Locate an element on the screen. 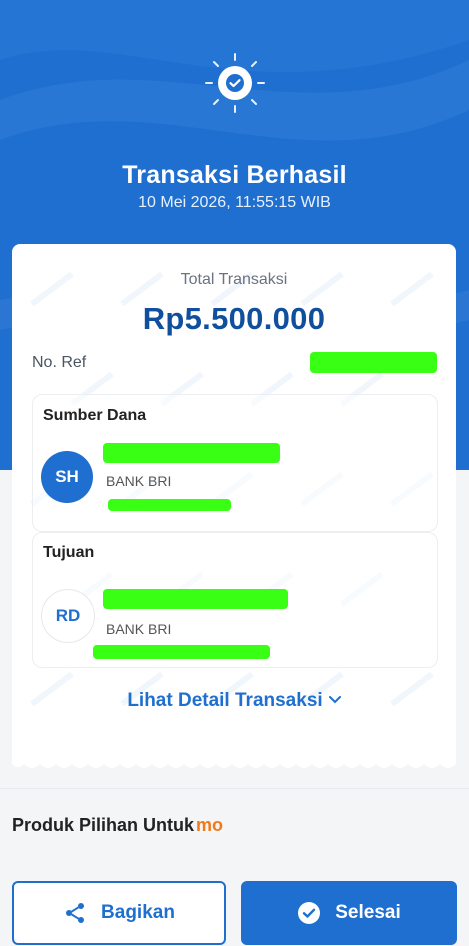 This screenshot has width=469, height=946. transaction-datetime: 10 Mei 2026, 11:55:15 WIB is located at coordinates (234, 202).